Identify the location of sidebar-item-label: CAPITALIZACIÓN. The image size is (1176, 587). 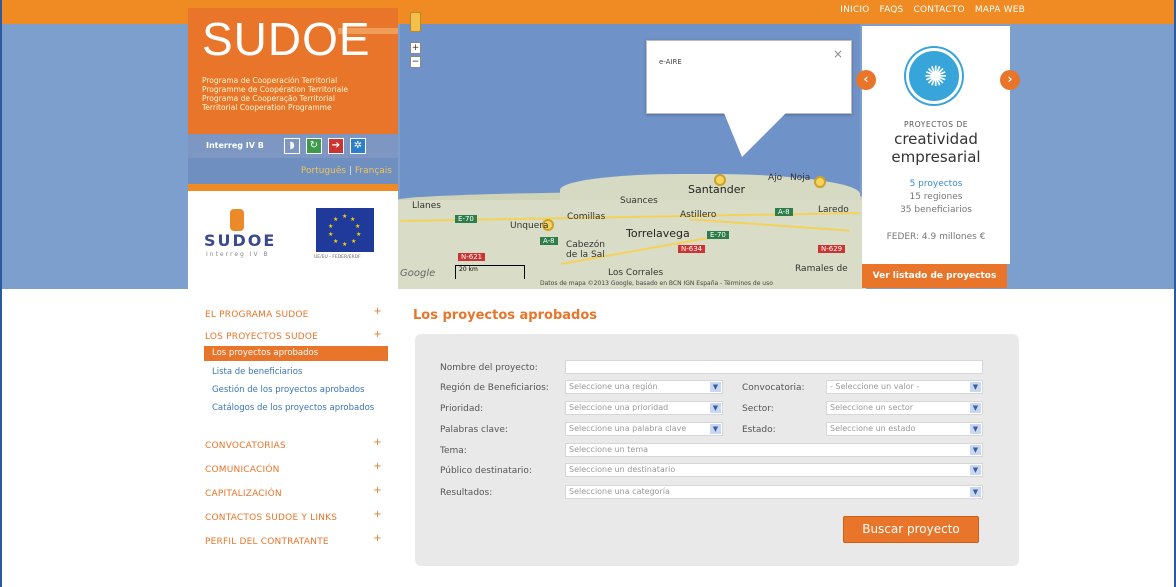
(243, 494).